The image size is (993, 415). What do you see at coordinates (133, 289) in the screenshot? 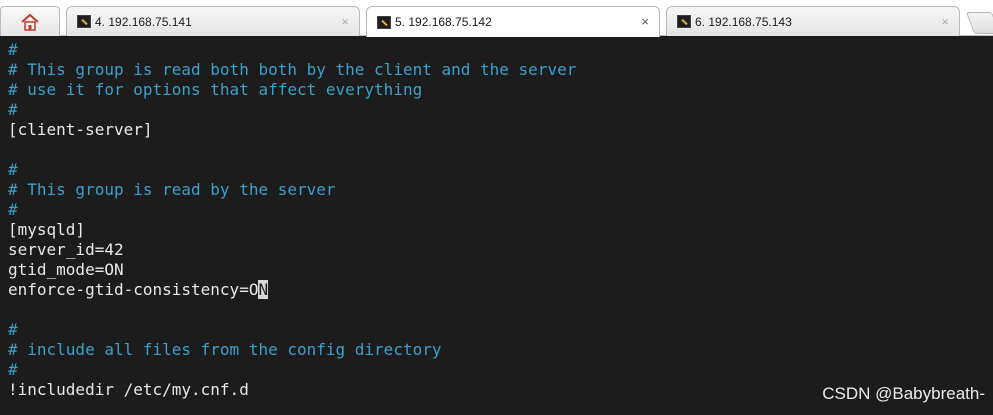
I see `line-text: enforce-gtid-consistency=O` at bounding box center [133, 289].